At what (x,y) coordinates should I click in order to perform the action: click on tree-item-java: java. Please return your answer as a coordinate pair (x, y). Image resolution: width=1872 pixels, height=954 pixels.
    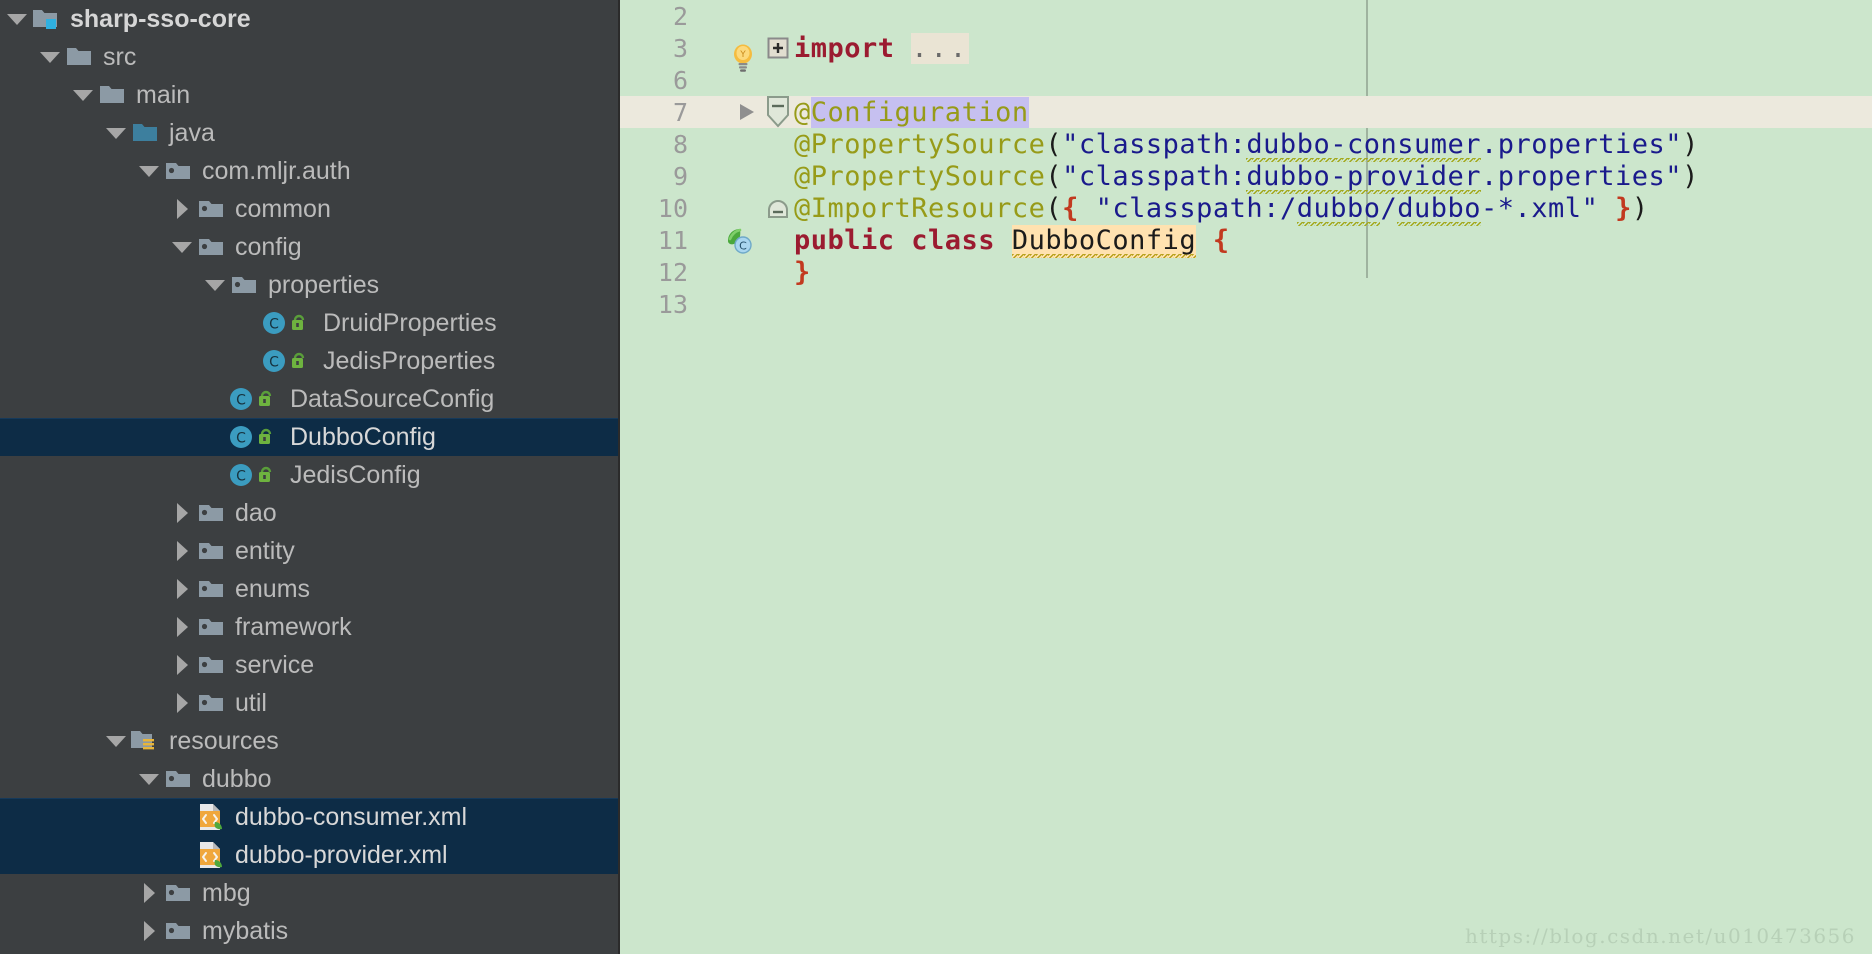
    Looking at the image, I should click on (310, 133).